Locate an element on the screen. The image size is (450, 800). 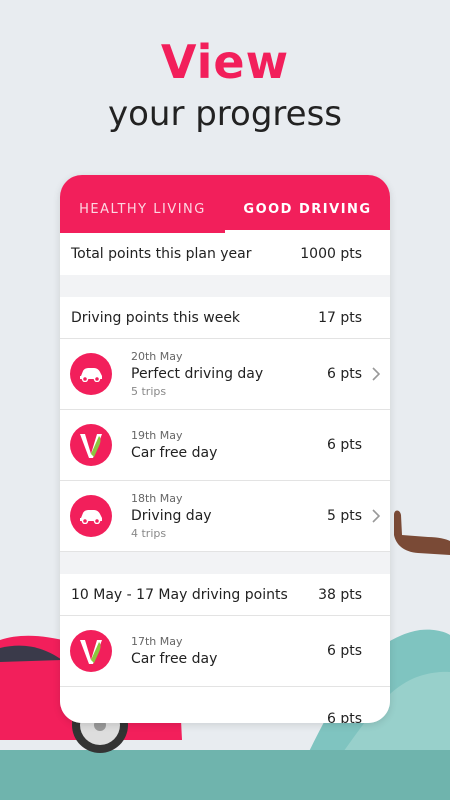
tab-bar: HEALTHY LIVING GOOD DRIVING is located at coordinates (225, 204).